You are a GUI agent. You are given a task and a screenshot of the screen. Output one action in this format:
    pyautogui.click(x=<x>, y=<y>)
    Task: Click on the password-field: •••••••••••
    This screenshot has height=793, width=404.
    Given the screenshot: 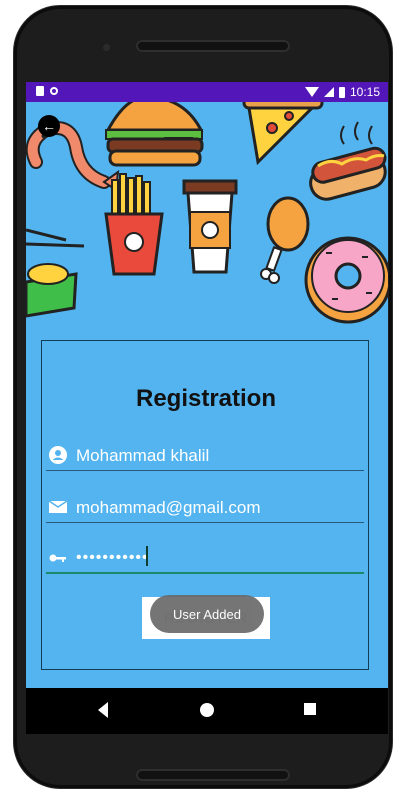 What is the action you would take?
    pyautogui.click(x=205, y=559)
    